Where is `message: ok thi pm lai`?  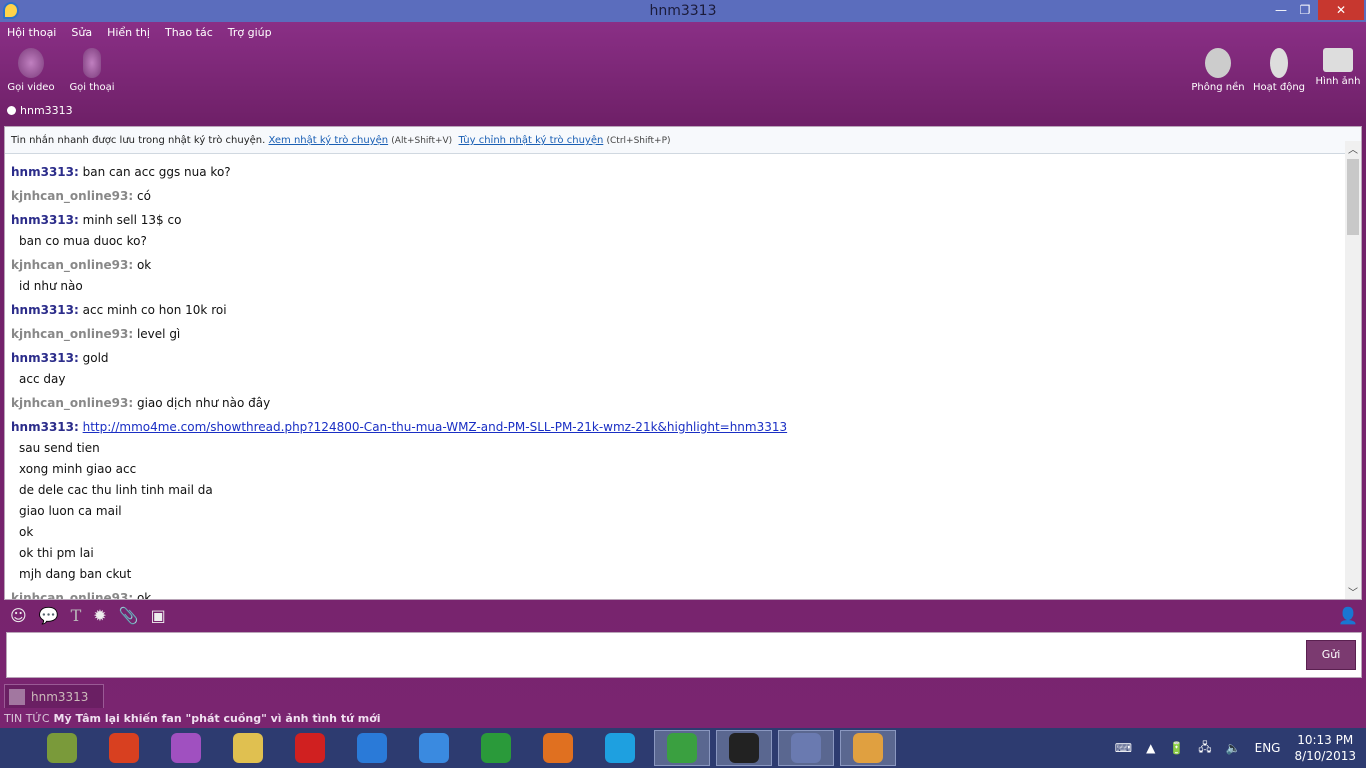 message: ok thi pm lai is located at coordinates (683, 553).